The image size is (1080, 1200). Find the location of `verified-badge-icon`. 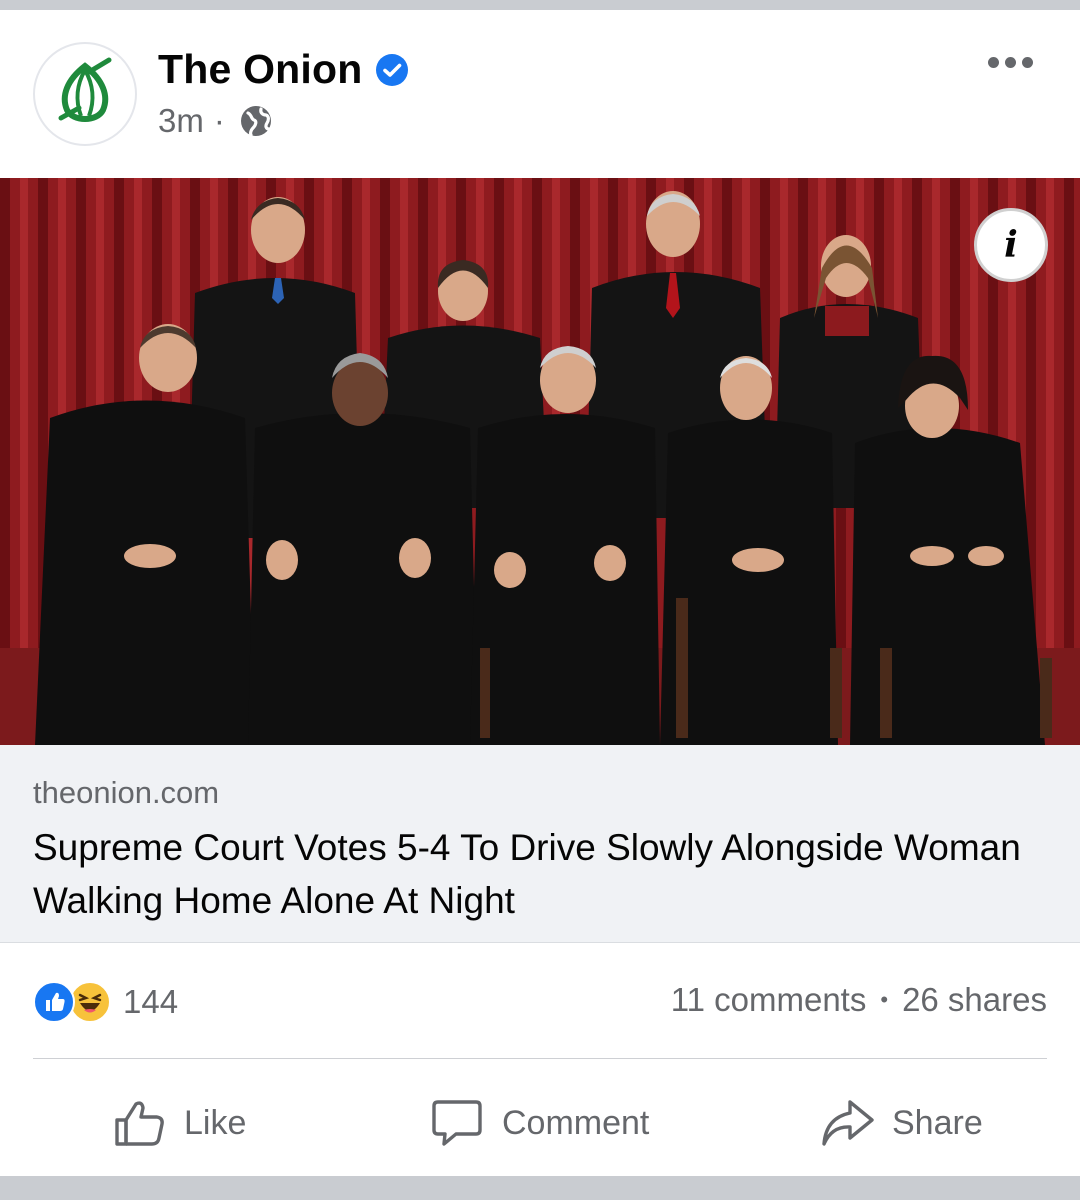

verified-badge-icon is located at coordinates (391, 69).